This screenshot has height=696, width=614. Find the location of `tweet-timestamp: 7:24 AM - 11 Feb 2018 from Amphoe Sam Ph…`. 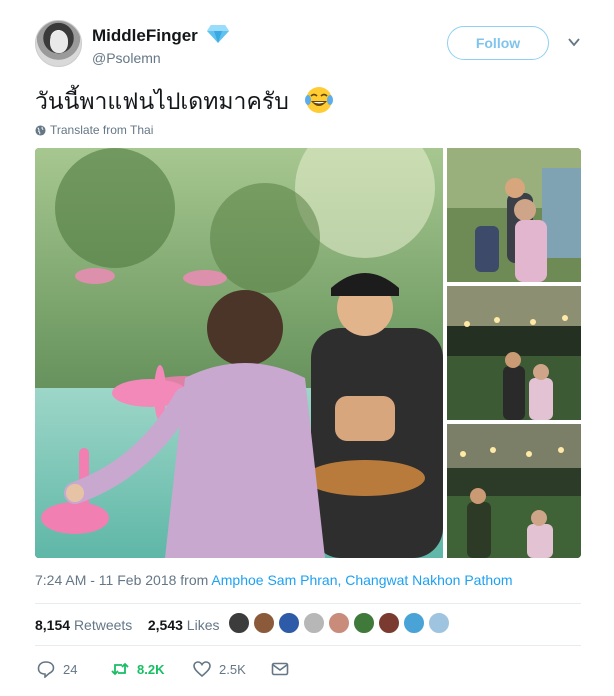

tweet-timestamp: 7:24 AM - 11 Feb 2018 from Amphoe Sam Ph… is located at coordinates (274, 580).